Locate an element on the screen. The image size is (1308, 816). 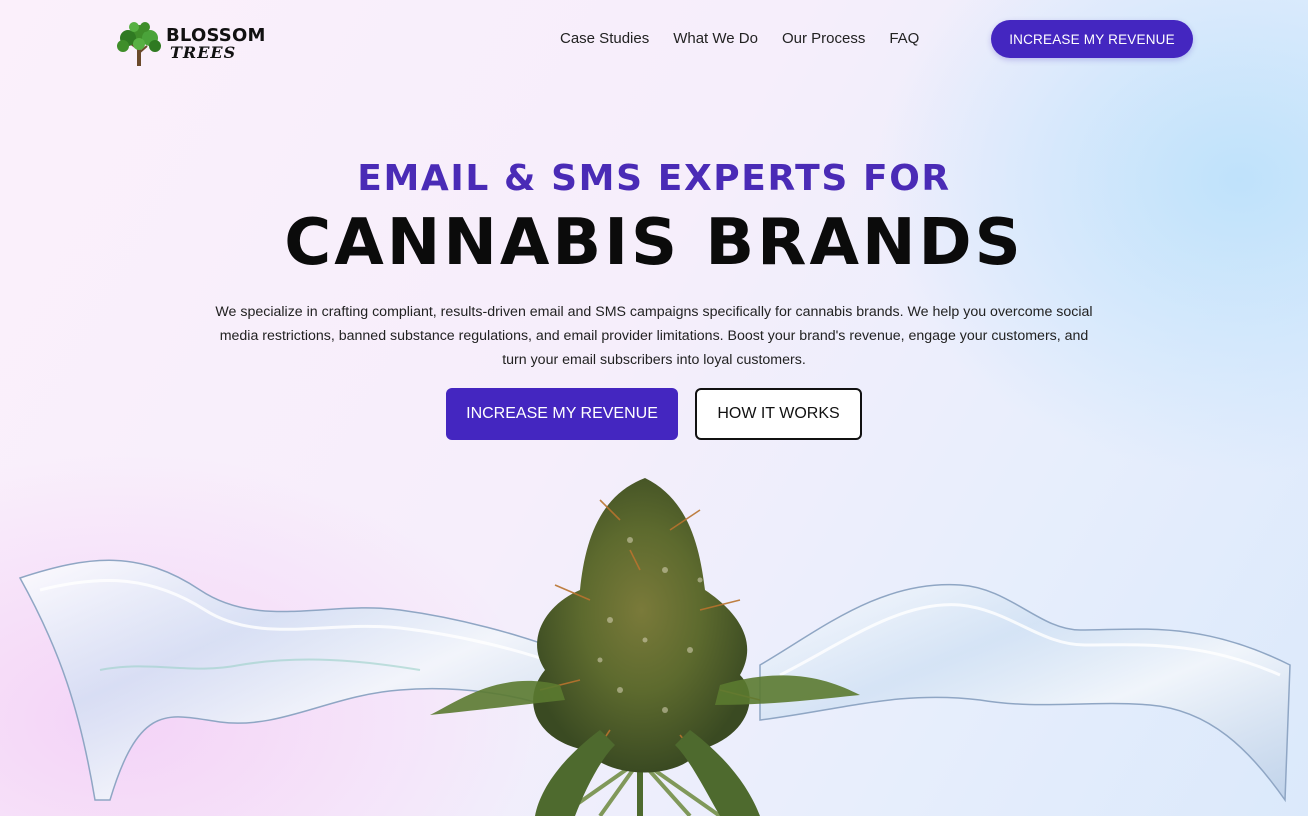
hero-subtitle: EMAIL & SMS EXPERTS FOR is located at coordinates (654, 178).